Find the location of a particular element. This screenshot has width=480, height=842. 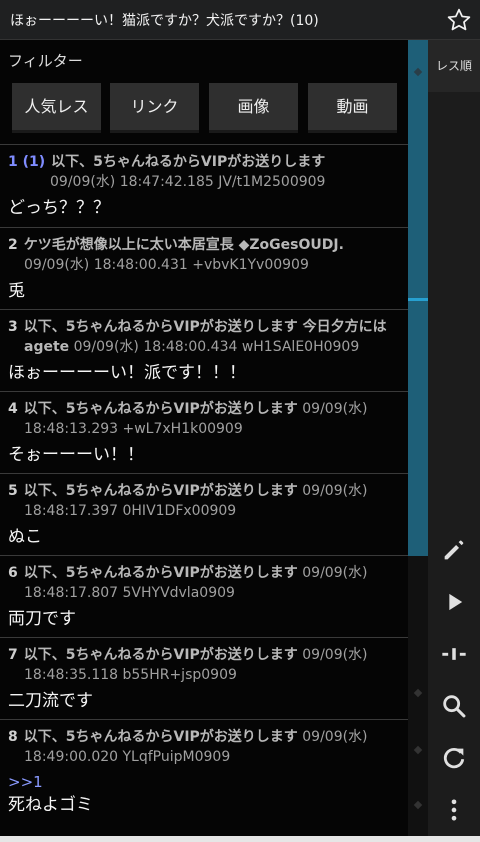

post-body: ほぉーーーーい！派です！！！ is located at coordinates (127, 373).